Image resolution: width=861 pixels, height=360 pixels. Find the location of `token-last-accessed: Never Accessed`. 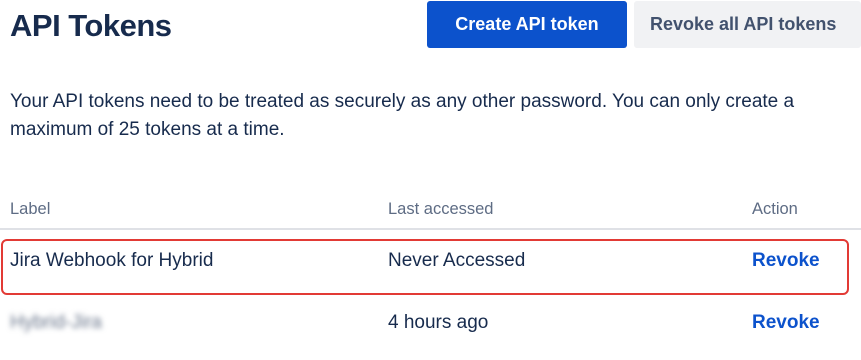

token-last-accessed: Never Accessed is located at coordinates (457, 260).